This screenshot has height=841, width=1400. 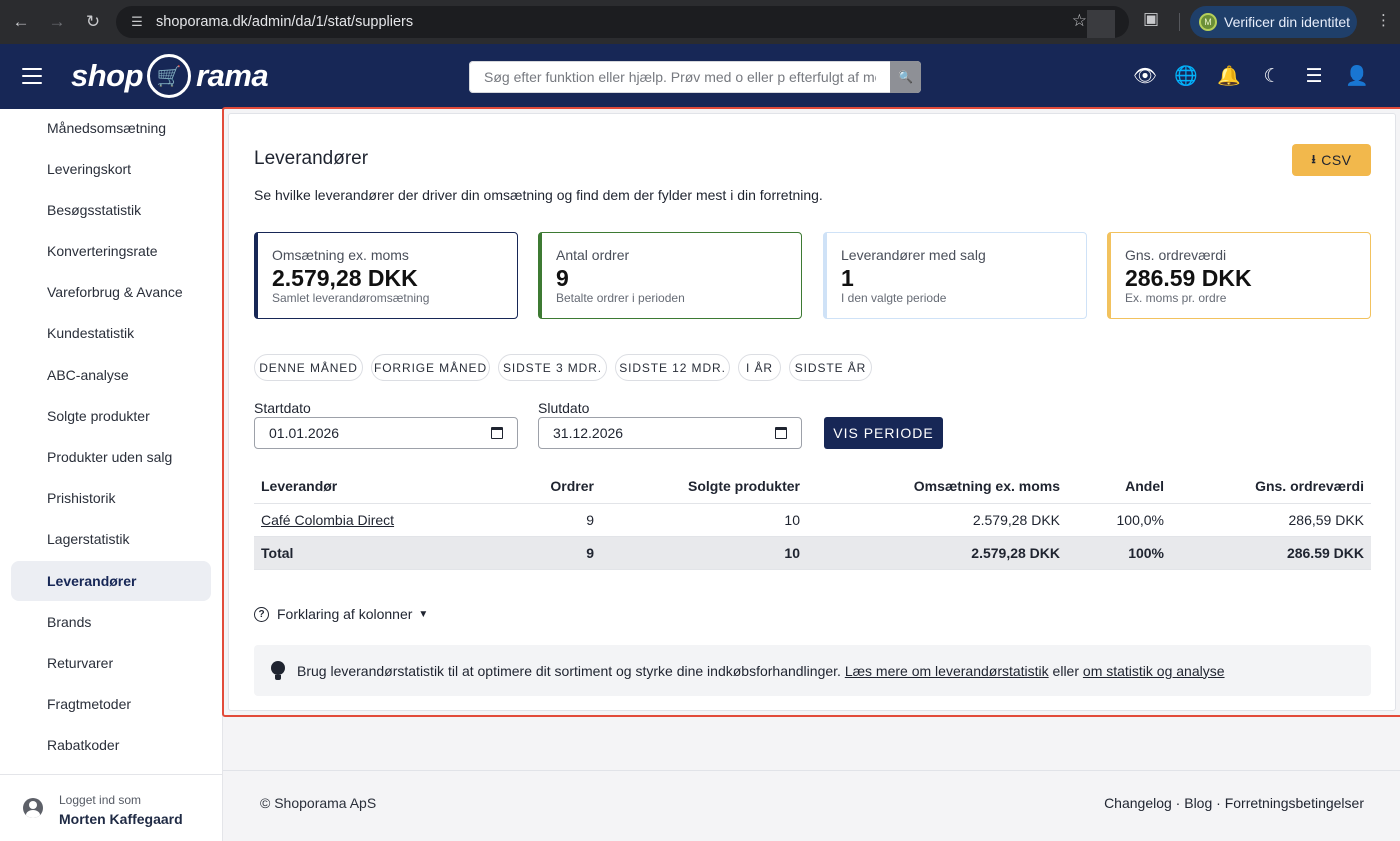 What do you see at coordinates (830, 367) in the screenshot?
I see `chip-last-year: SIDSTE ÅR` at bounding box center [830, 367].